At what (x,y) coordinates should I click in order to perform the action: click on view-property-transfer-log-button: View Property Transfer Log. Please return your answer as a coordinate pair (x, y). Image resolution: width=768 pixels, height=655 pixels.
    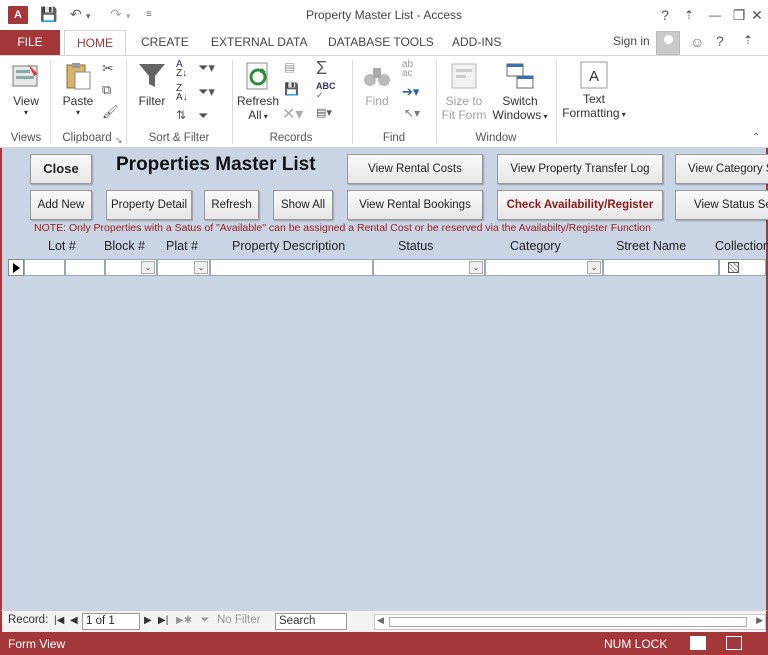
    Looking at the image, I should click on (580, 169).